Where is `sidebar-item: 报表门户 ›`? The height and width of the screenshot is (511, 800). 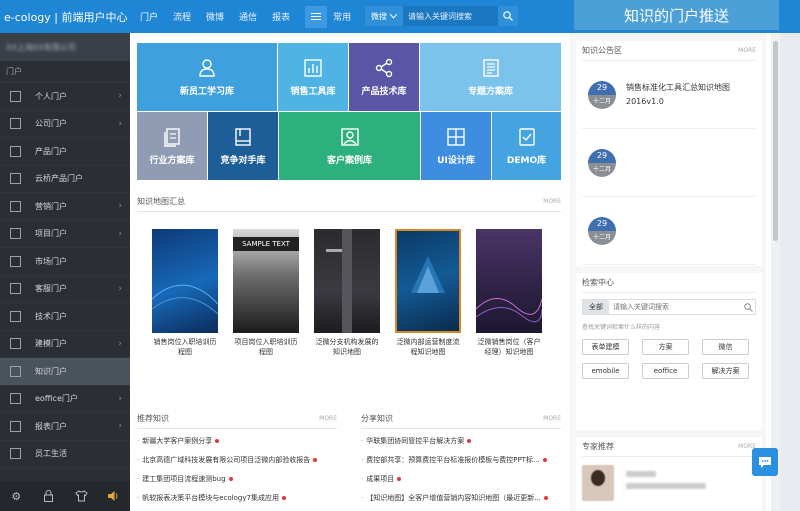
sidebar-item: 报表门户 › is located at coordinates (65, 427).